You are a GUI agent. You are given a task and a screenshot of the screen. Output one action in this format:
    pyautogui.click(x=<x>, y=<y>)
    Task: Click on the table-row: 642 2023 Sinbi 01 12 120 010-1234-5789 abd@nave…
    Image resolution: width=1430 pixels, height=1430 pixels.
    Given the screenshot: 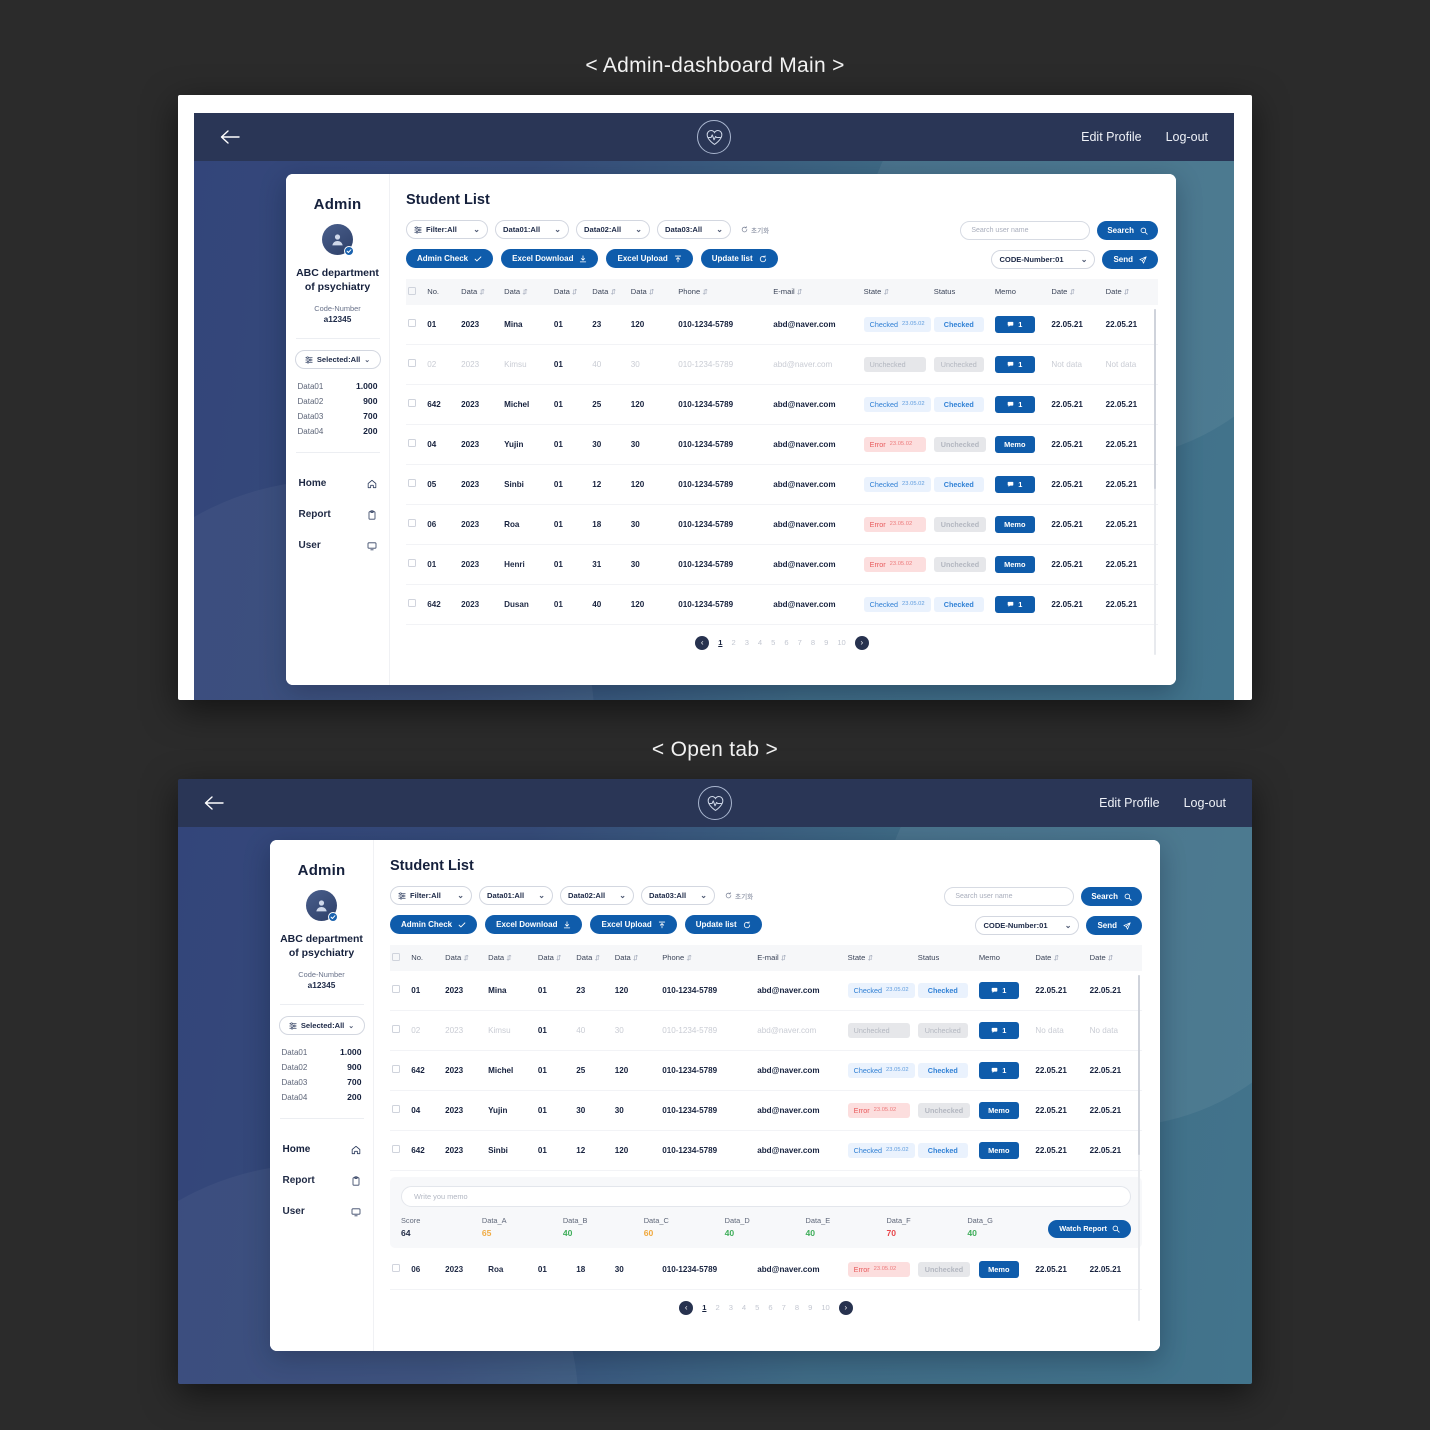 What is the action you would take?
    pyautogui.click(x=766, y=1150)
    